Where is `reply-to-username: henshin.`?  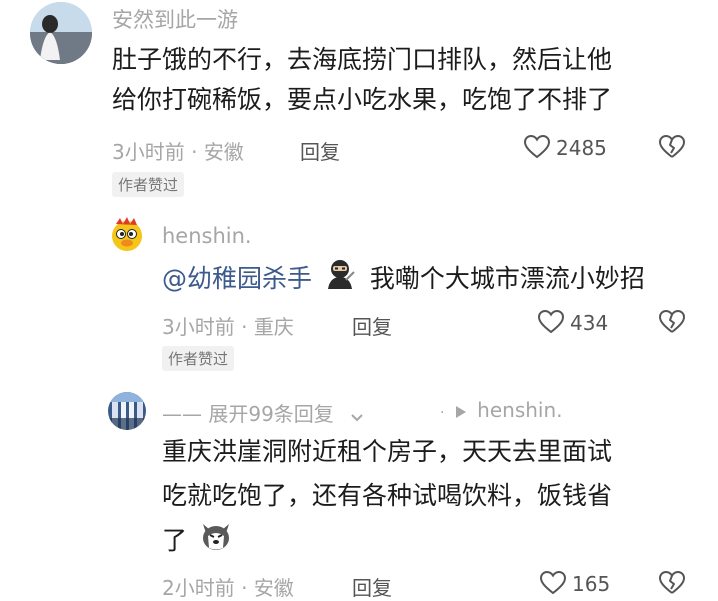
reply-to-username: henshin. is located at coordinates (519, 410).